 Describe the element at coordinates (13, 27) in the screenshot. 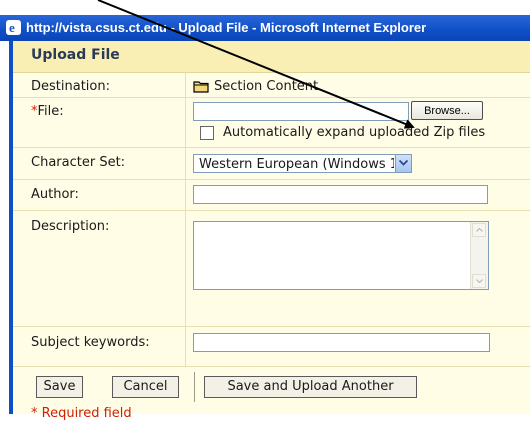

I see `ie-logo-icon: e` at that location.